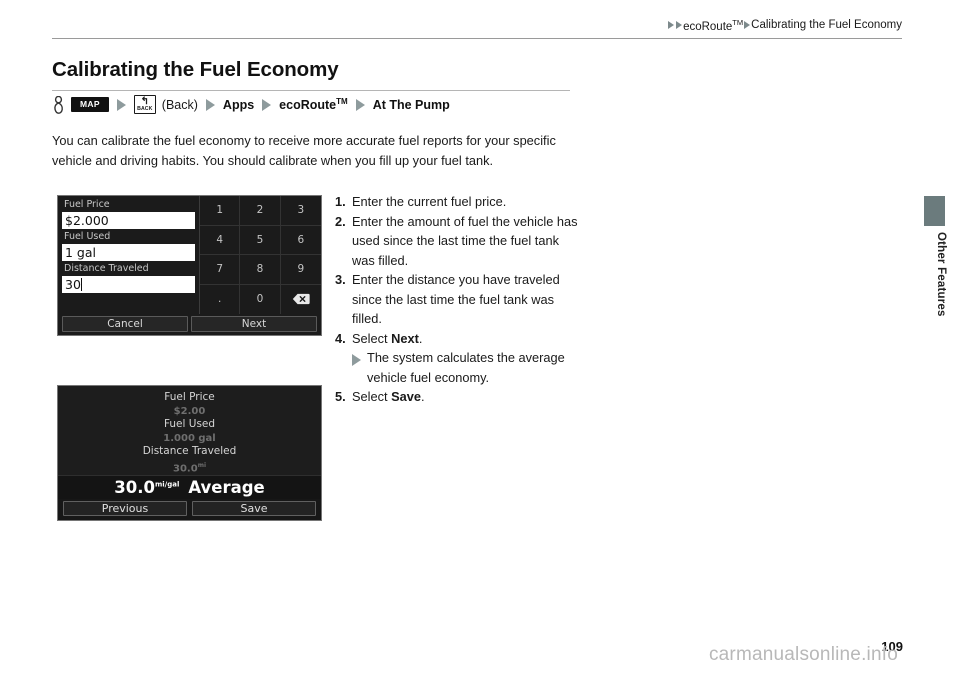 The width and height of the screenshot is (960, 678). What do you see at coordinates (477, 29) in the screenshot?
I see `page-header: ecoRouteTM Calibrating the Fuel Economy` at bounding box center [477, 29].